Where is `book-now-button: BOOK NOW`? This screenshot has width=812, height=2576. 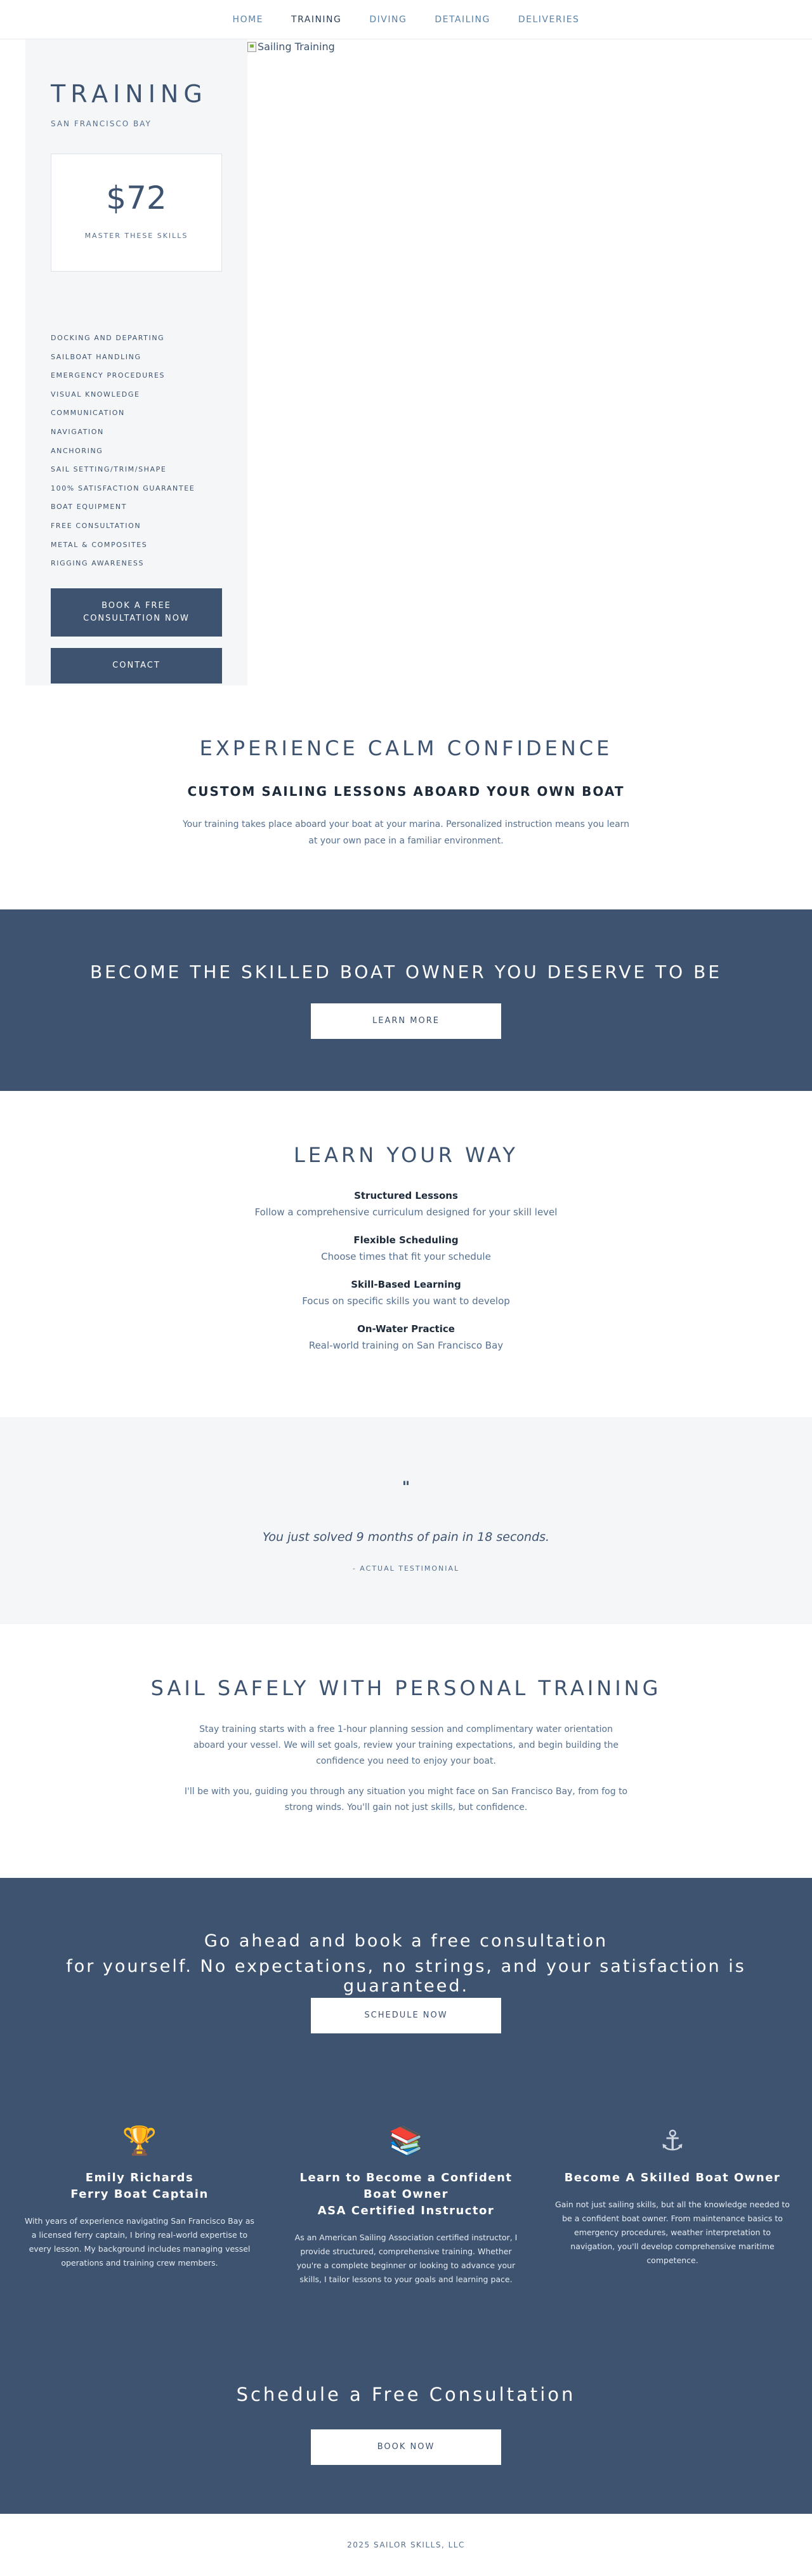
book-now-button: BOOK NOW is located at coordinates (406, 2447).